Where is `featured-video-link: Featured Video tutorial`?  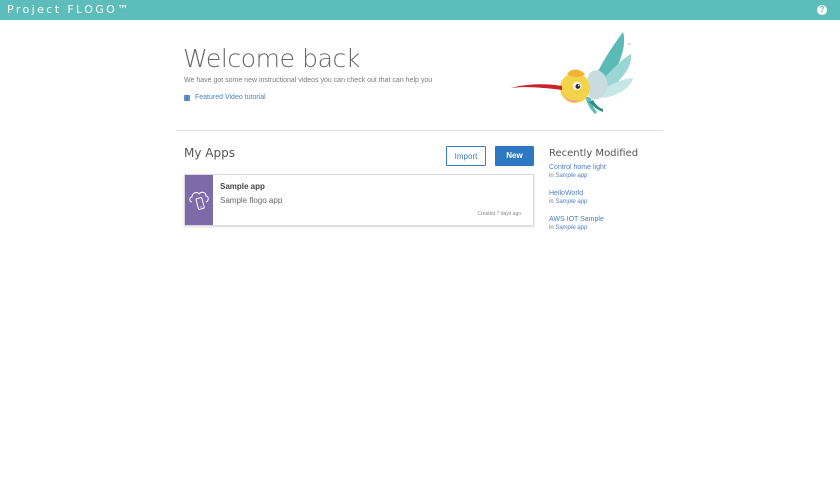 featured-video-link: Featured Video tutorial is located at coordinates (225, 97).